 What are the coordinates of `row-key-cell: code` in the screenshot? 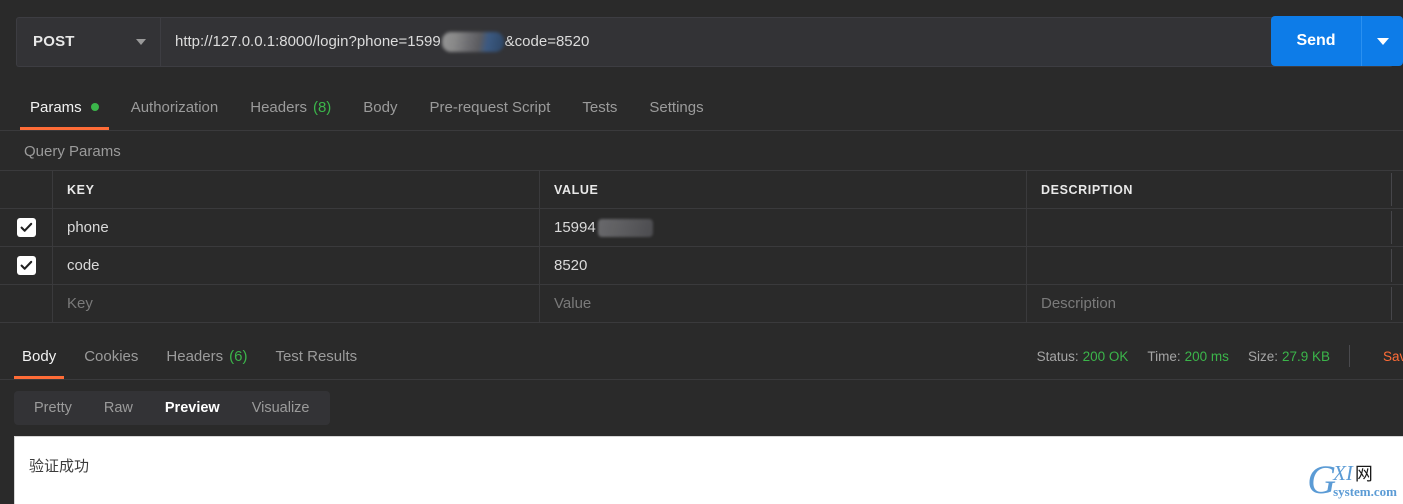 It's located at (296, 265).